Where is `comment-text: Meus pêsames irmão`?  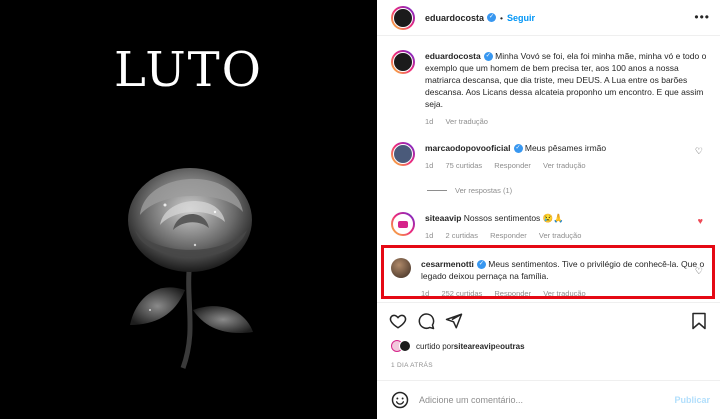 comment-text: Meus pêsames irmão is located at coordinates (565, 148).